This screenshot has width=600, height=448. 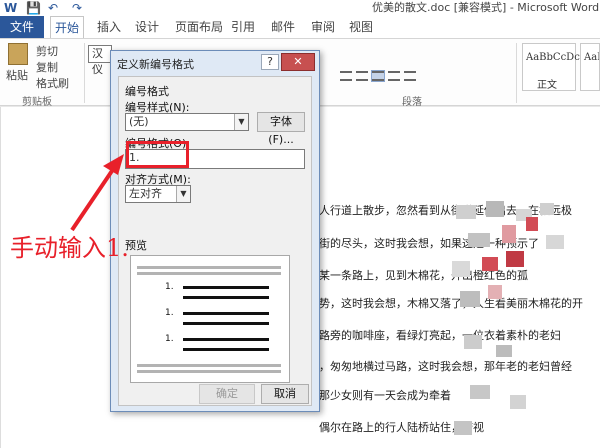 I want to click on number-format-section-label: 编号格式, so click(x=147, y=91).